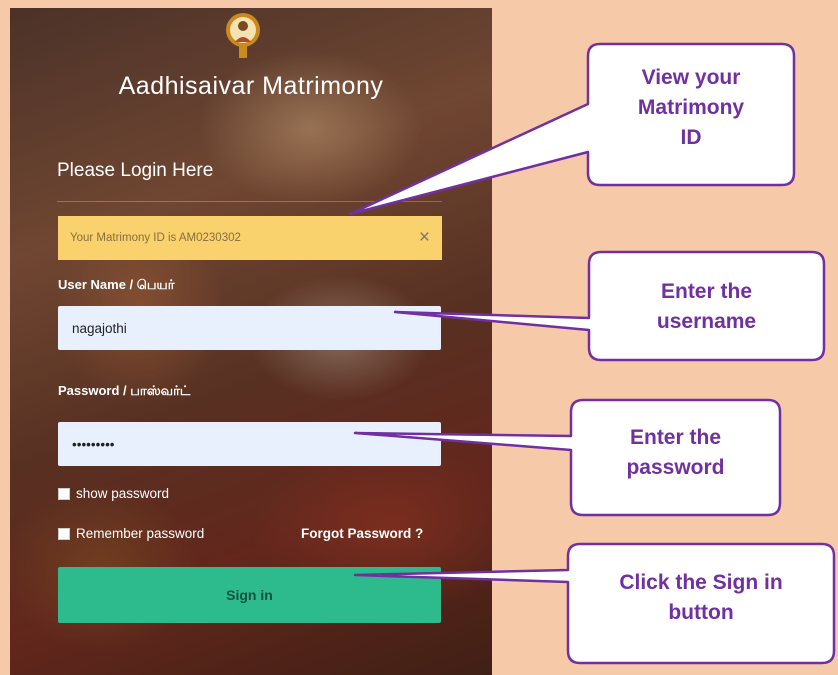 The height and width of the screenshot is (675, 838). What do you see at coordinates (675, 452) in the screenshot?
I see `callout-password-text: Enter the password` at bounding box center [675, 452].